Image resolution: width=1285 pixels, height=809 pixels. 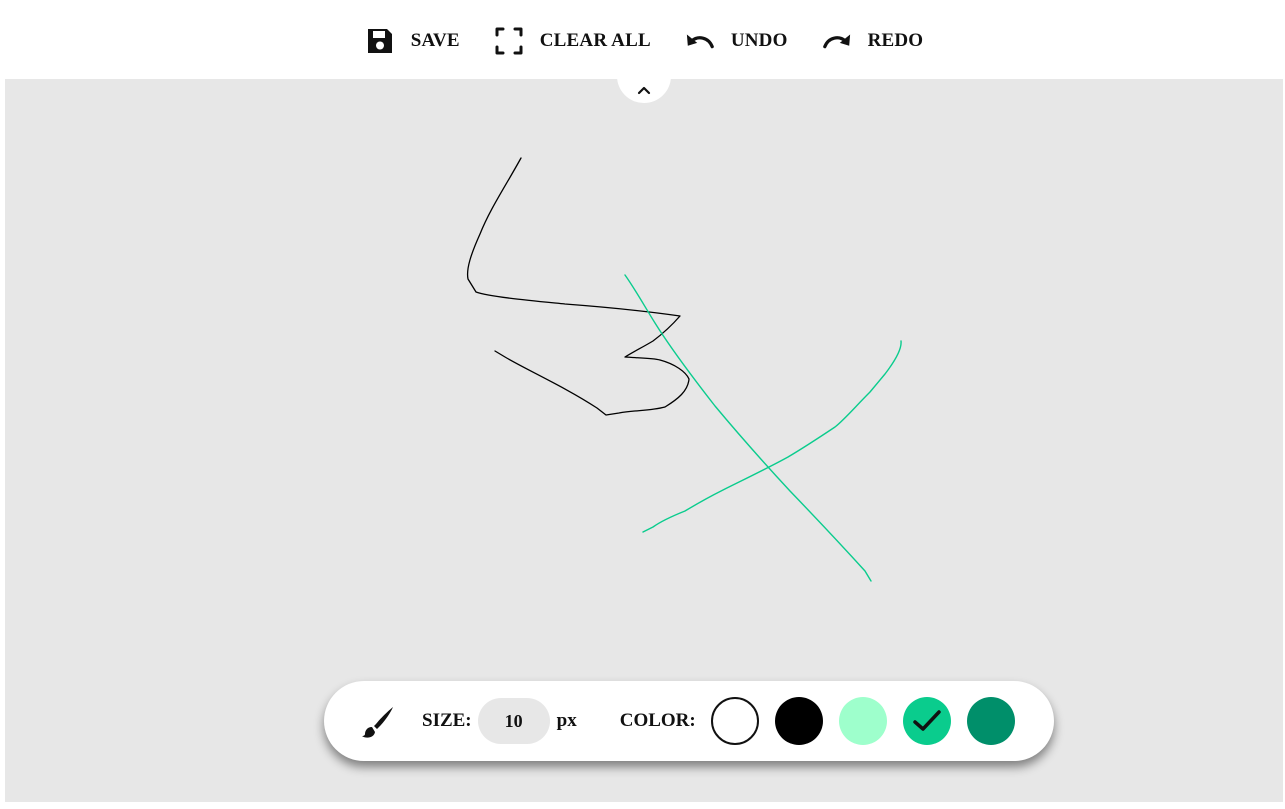 What do you see at coordinates (595, 40) in the screenshot?
I see `clear-all-label: CLEAR ALL` at bounding box center [595, 40].